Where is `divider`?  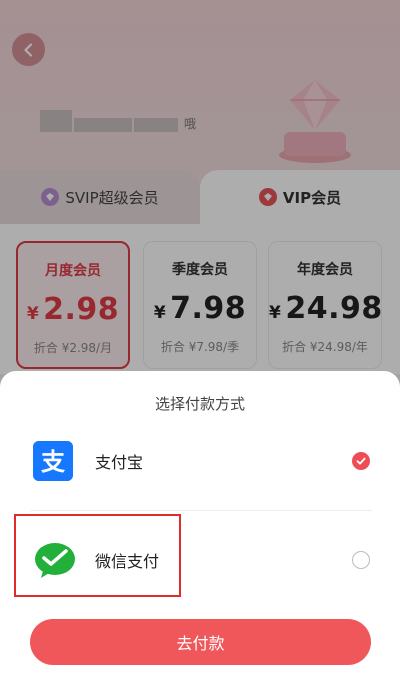
divider is located at coordinates (201, 510).